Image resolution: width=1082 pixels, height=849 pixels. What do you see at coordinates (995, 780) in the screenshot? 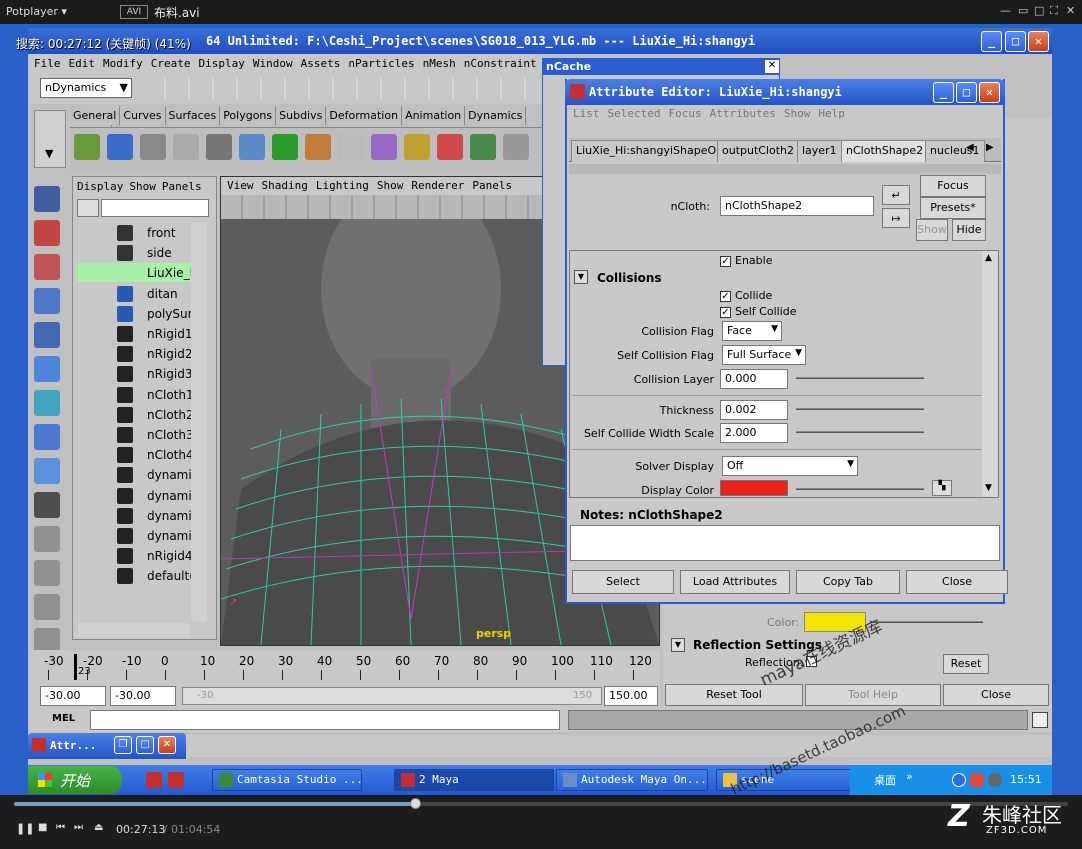
I see `speaker-icon` at bounding box center [995, 780].